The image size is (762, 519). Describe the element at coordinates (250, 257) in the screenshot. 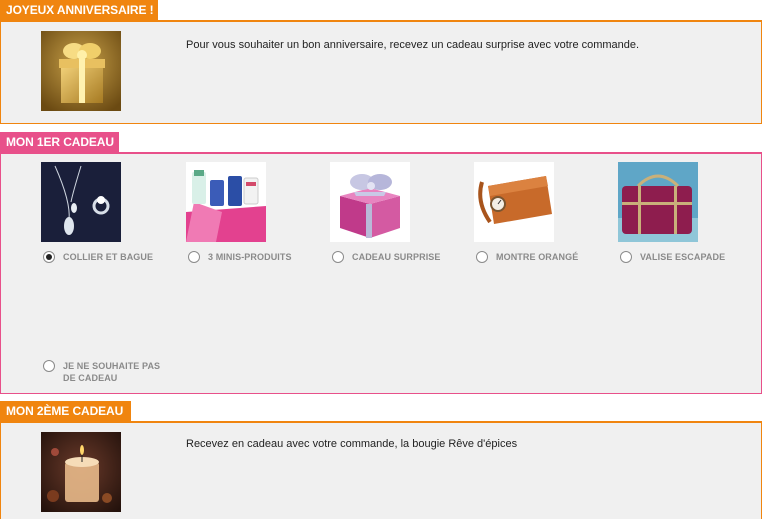

I see `gift-option-label: 3 MINIS-PRODUITS` at that location.